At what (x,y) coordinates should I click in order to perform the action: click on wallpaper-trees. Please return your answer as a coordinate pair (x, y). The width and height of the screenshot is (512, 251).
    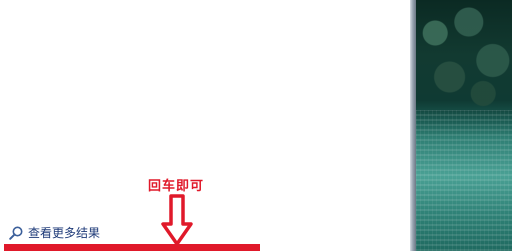
    Looking at the image, I should click on (464, 55).